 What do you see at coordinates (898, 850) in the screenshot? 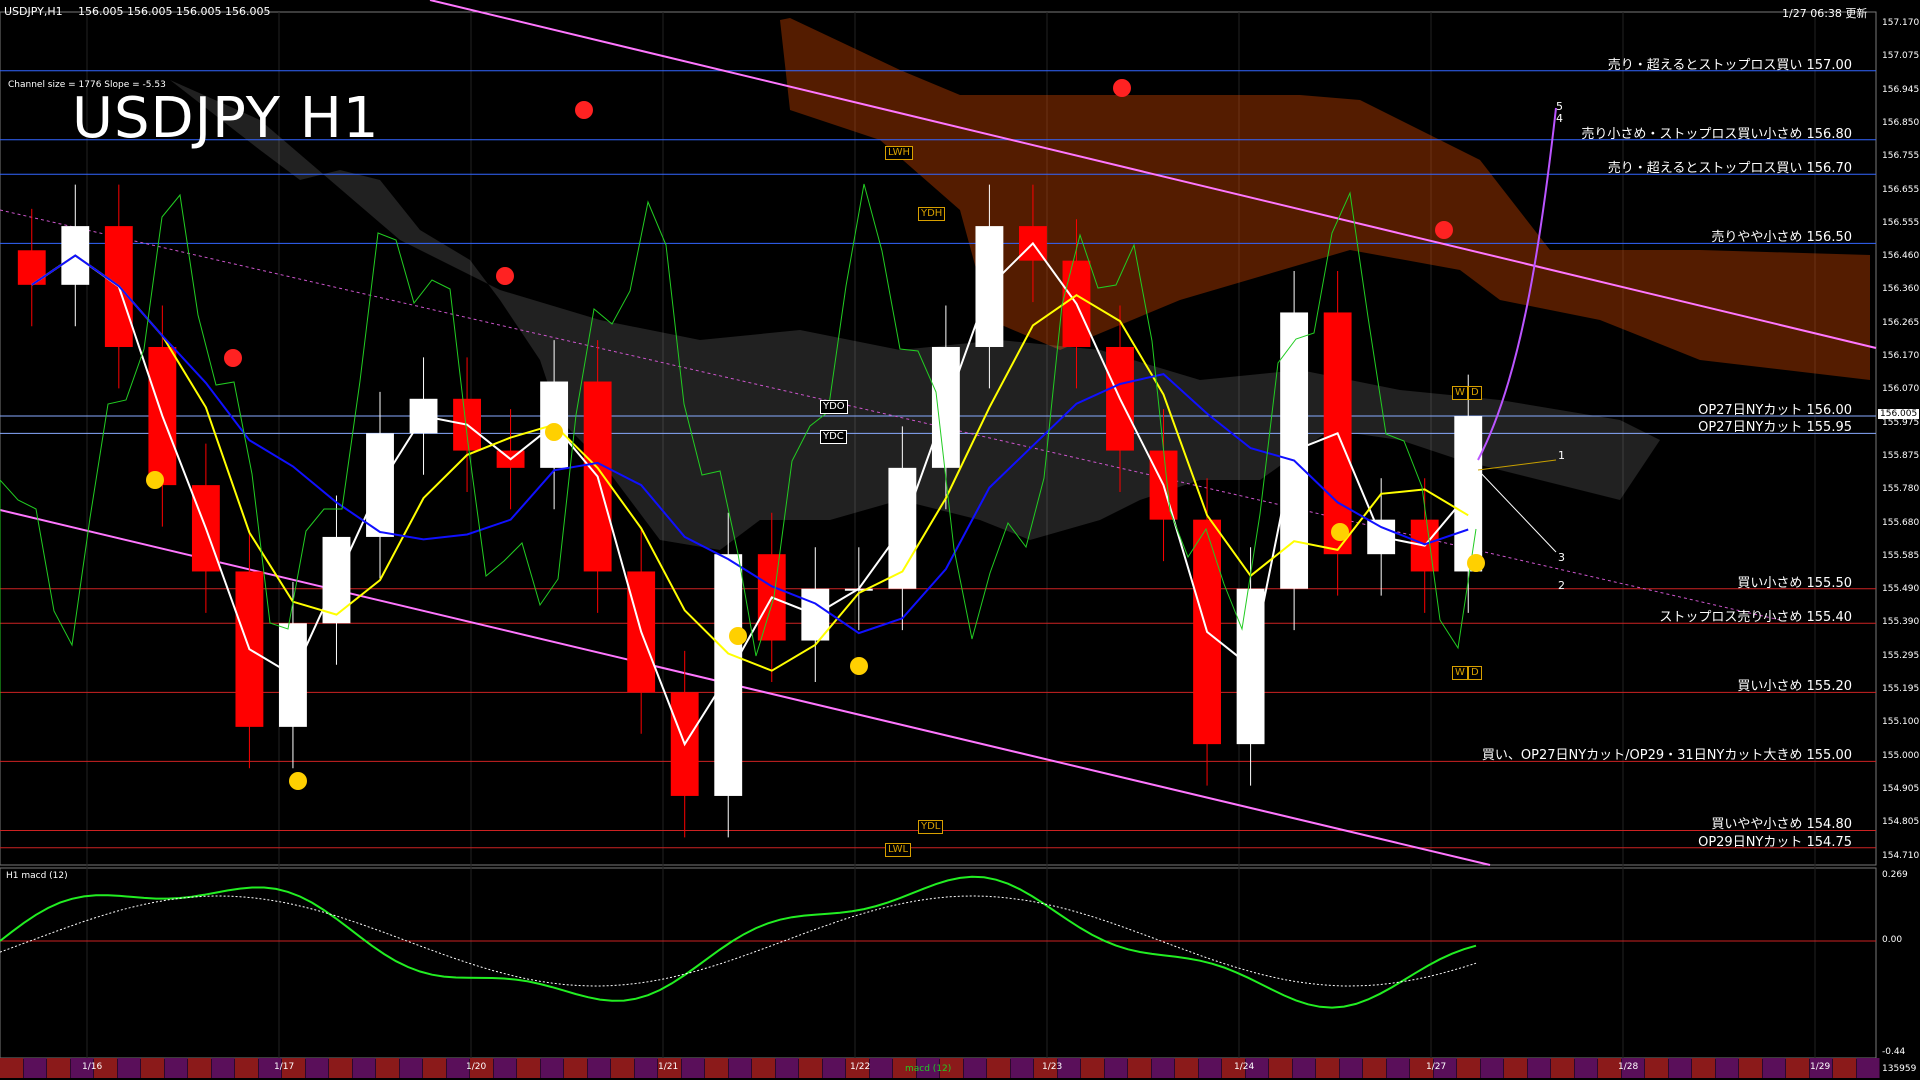
I see `lwl-tag: LWL` at bounding box center [898, 850].